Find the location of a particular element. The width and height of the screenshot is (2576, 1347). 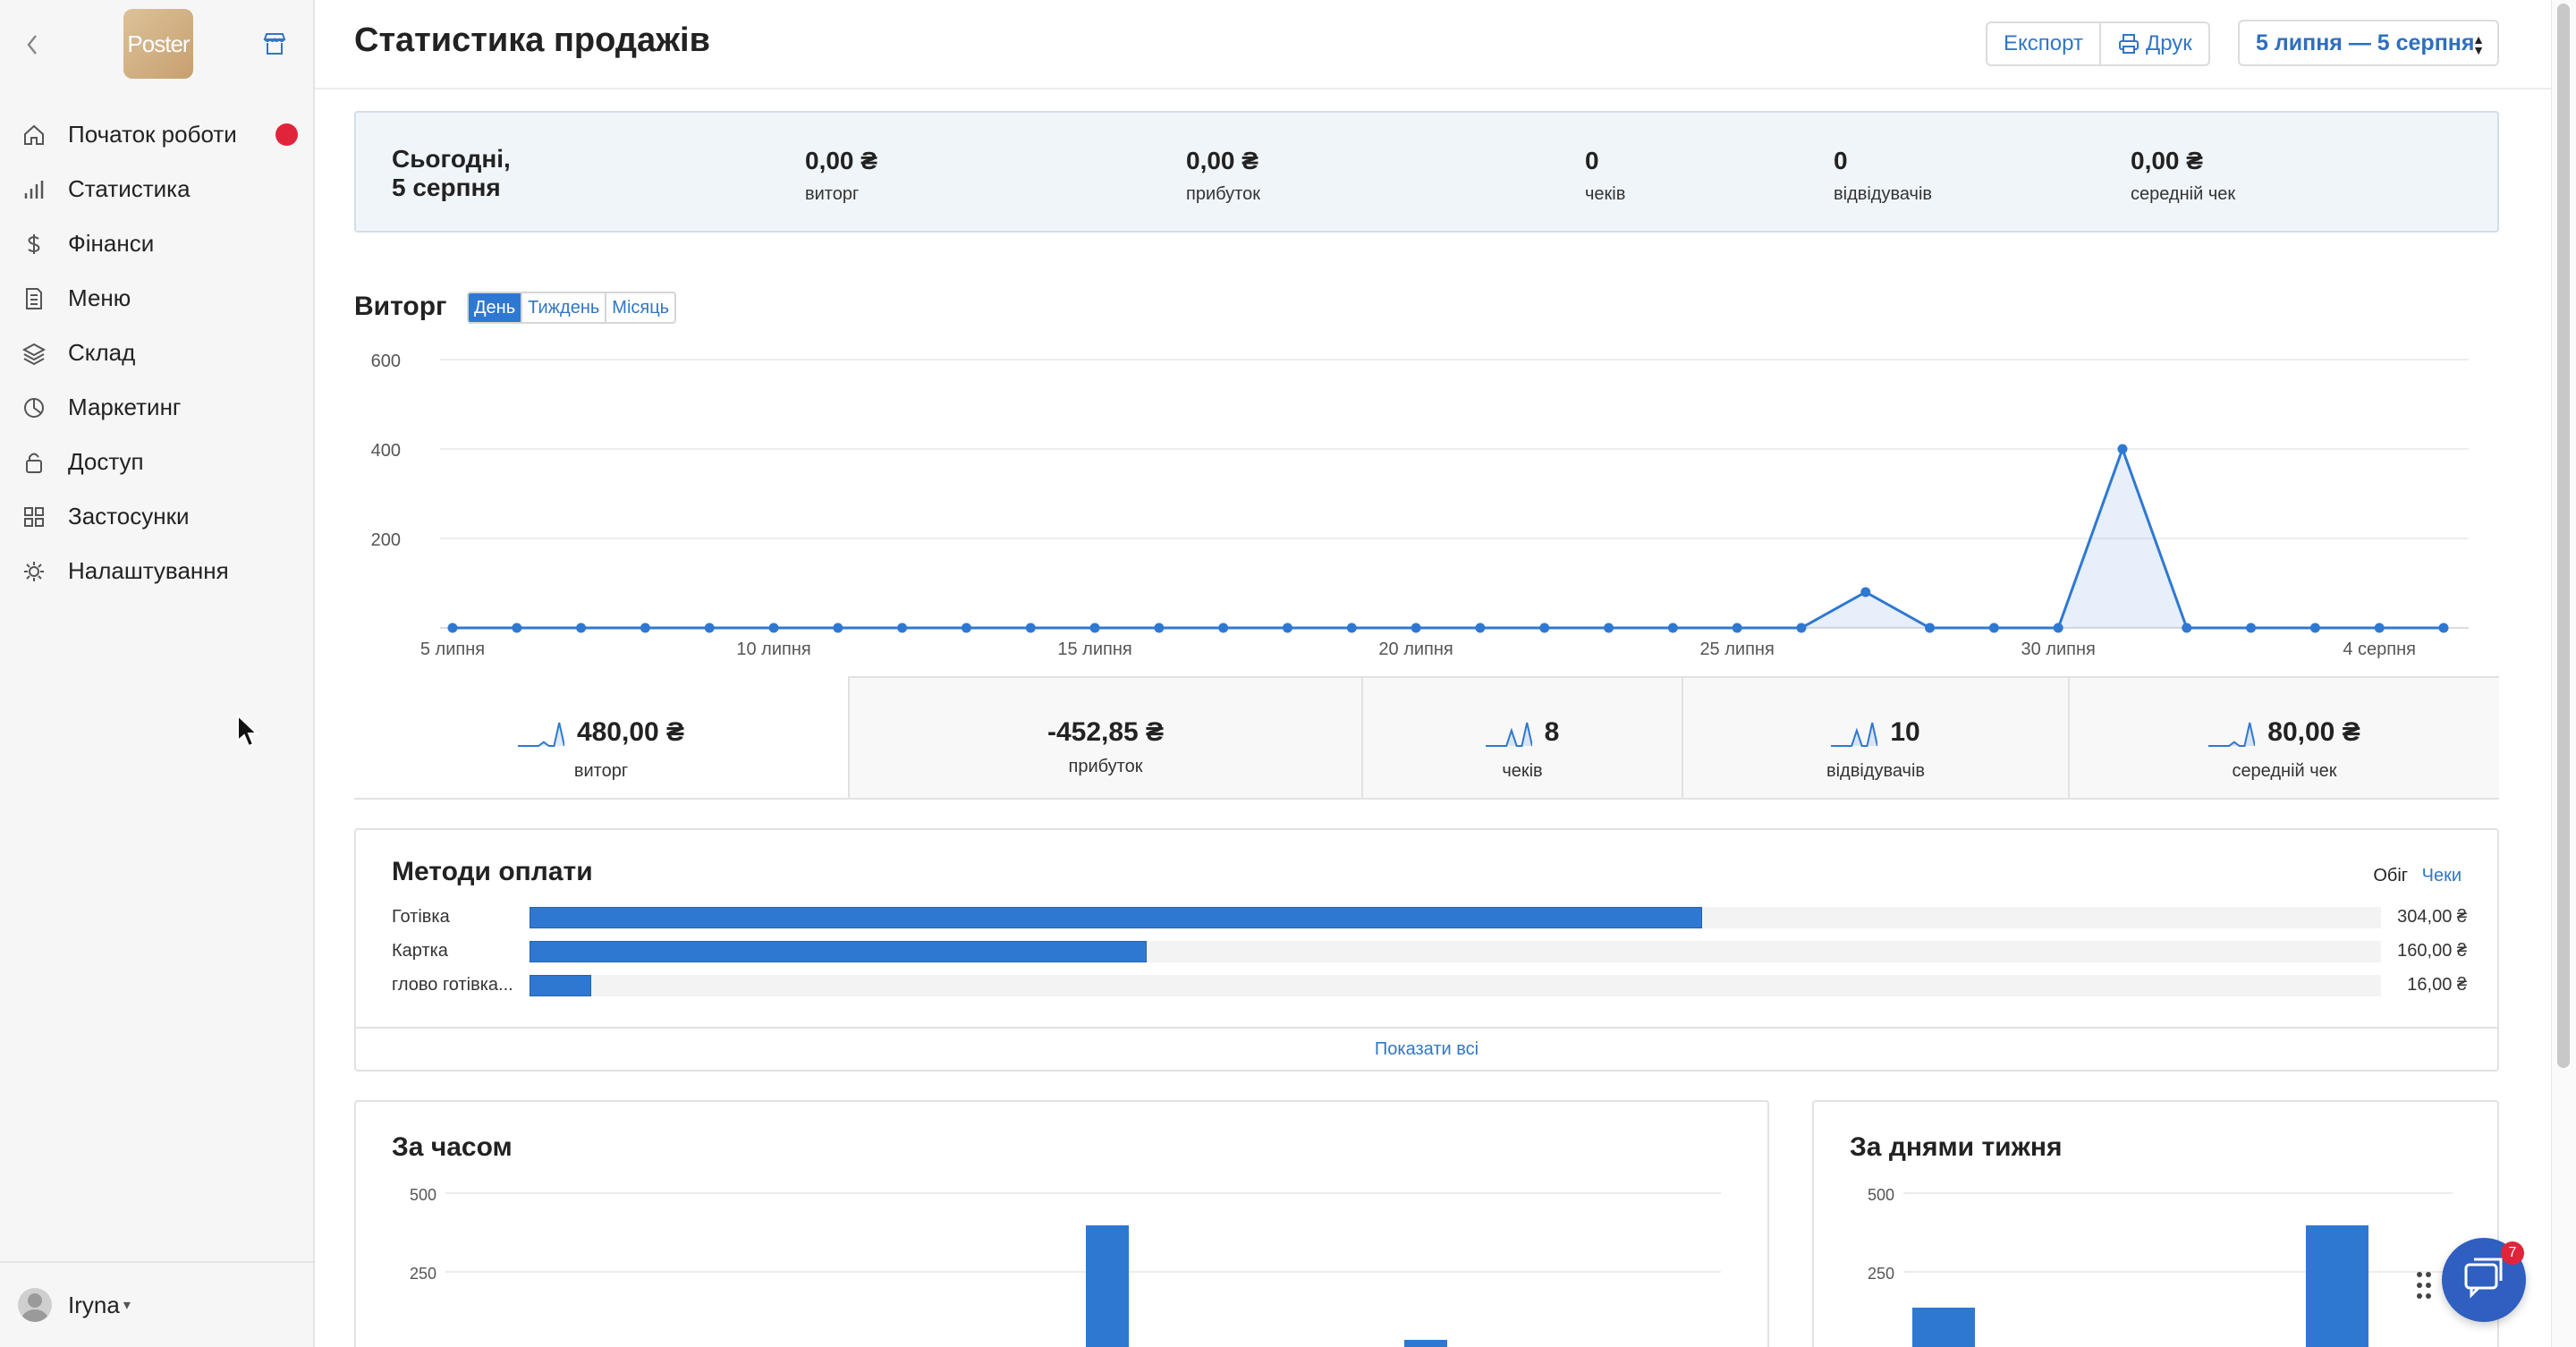

chat-badge: 7 is located at coordinates (2512, 1253).